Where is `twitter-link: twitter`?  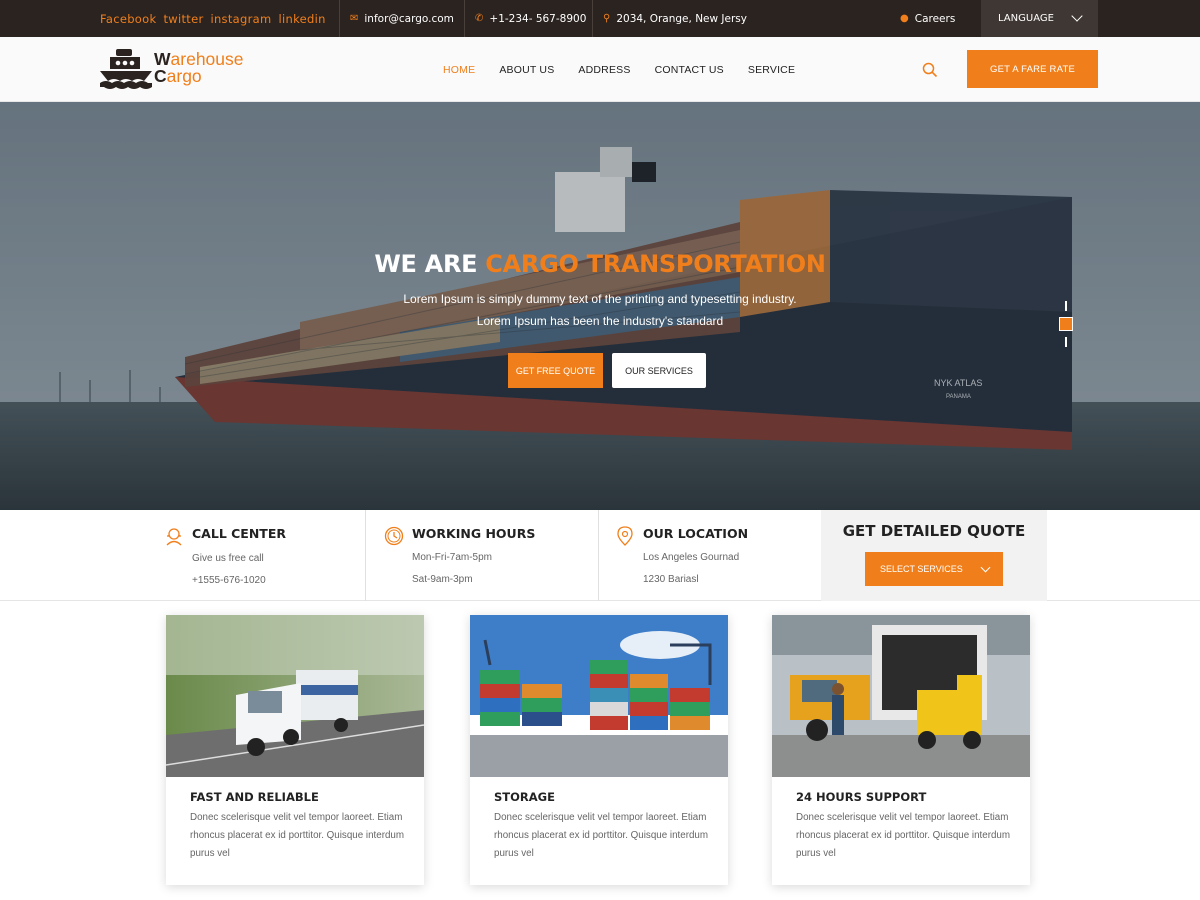 twitter-link: twitter is located at coordinates (183, 19).